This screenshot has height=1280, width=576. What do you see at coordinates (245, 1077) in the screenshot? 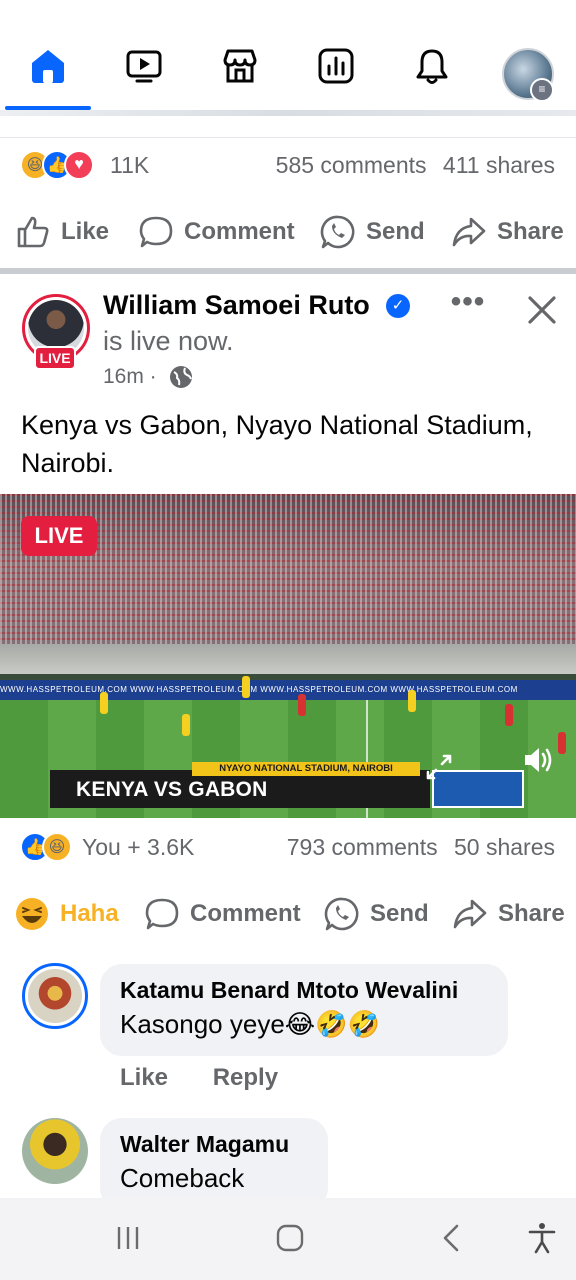
I see `comment-reply-button: Reply` at bounding box center [245, 1077].